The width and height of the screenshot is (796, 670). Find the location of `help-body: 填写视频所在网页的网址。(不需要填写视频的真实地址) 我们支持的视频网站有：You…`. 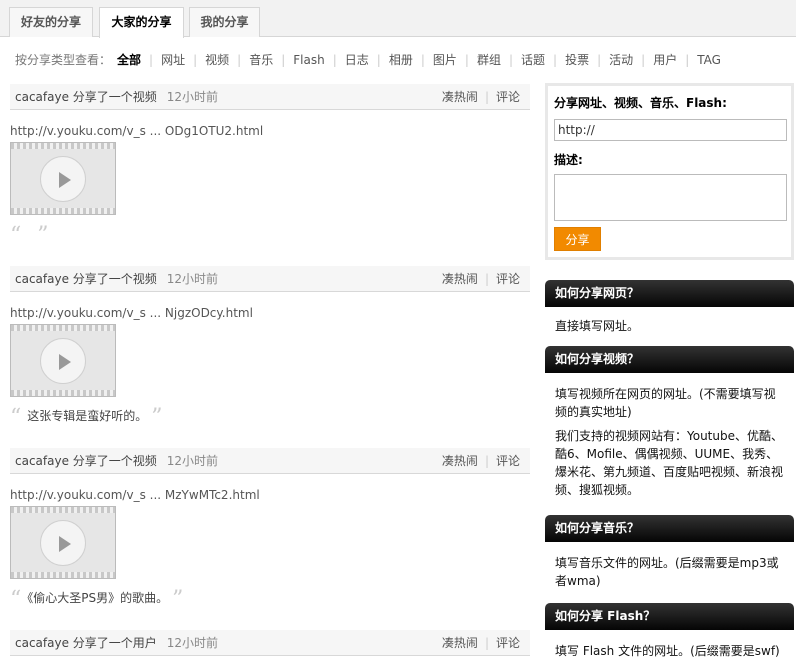

help-body: 填写视频所在网页的网址。(不需要填写视频的真实地址) 我们支持的视频网站有：You… is located at coordinates (669, 442).